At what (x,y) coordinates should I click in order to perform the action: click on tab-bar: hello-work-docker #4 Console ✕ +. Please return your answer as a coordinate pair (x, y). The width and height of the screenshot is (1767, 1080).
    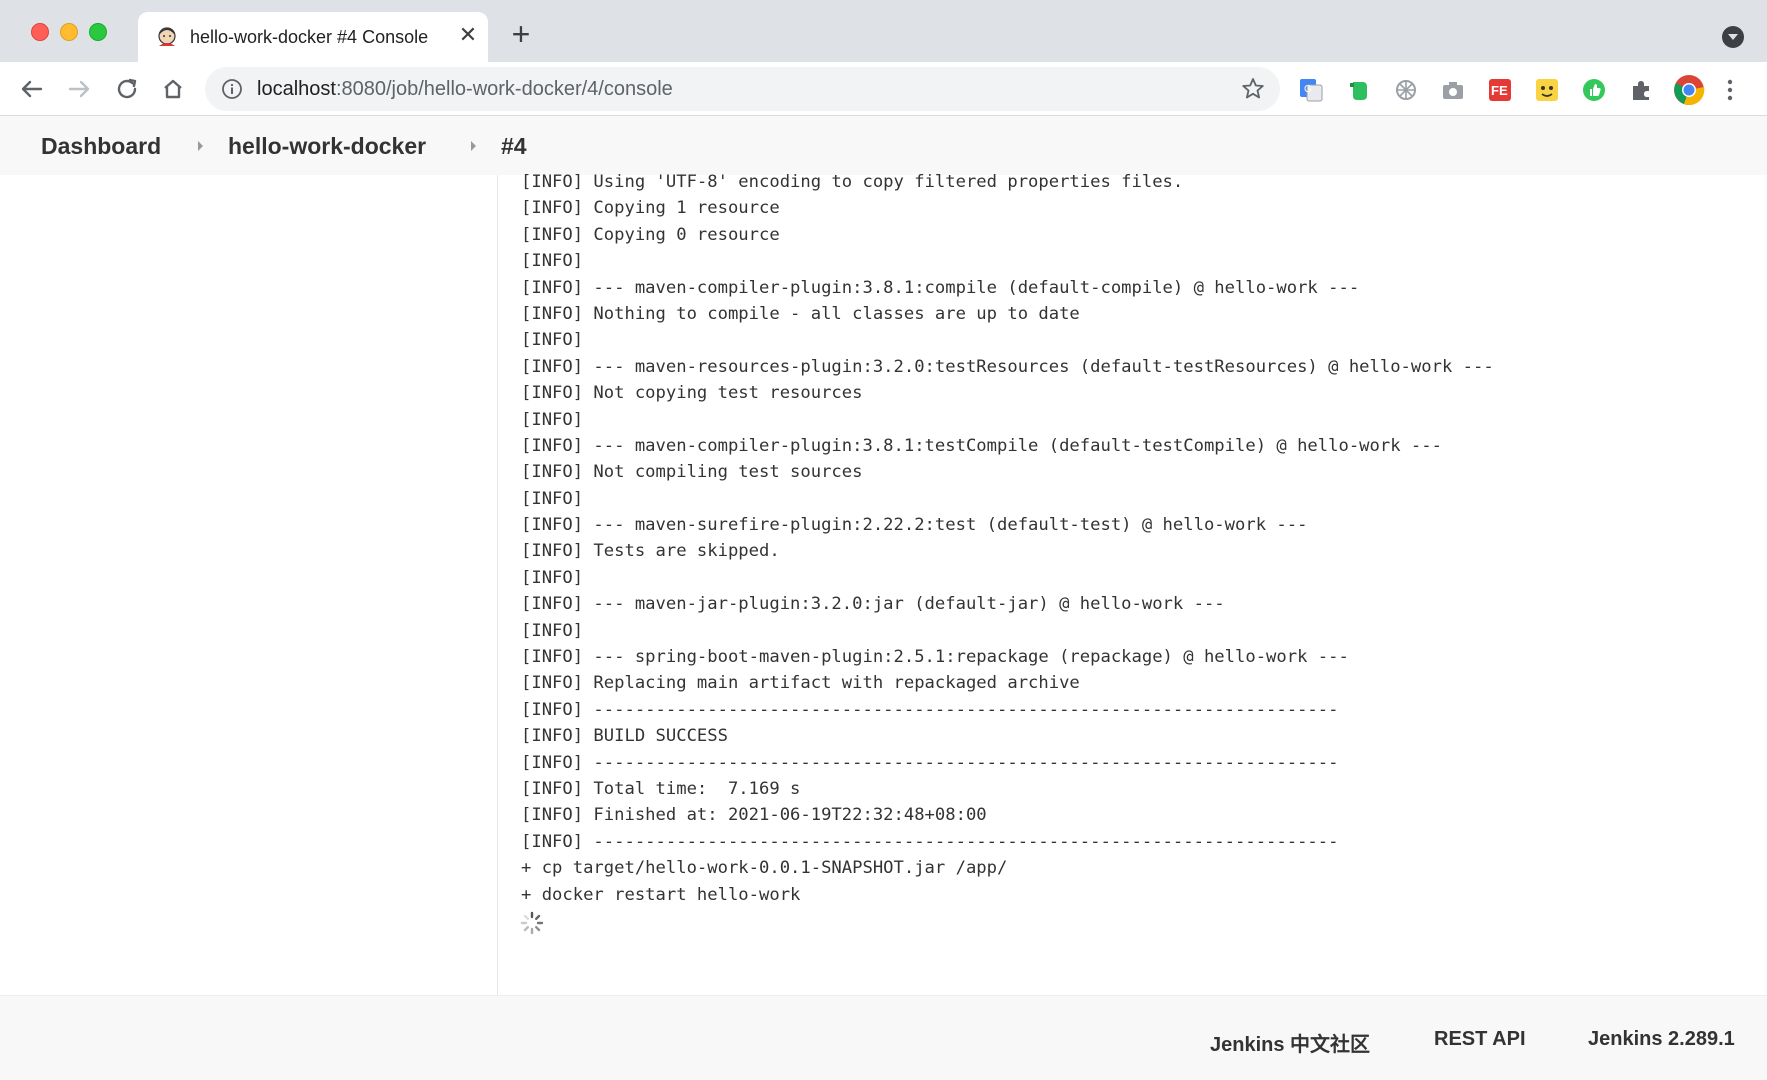
    Looking at the image, I should click on (883, 31).